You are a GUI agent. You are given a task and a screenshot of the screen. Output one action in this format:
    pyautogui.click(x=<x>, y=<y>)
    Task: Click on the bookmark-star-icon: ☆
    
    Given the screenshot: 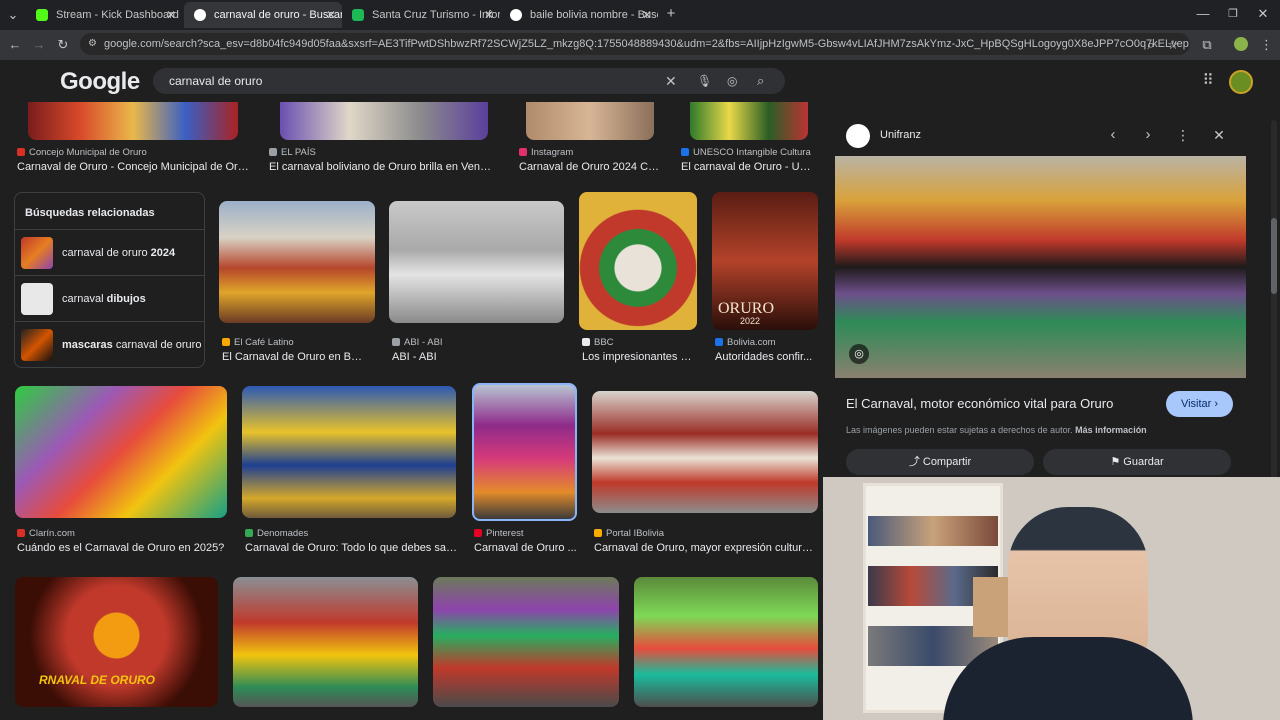 What is the action you would take?
    pyautogui.click(x=1173, y=45)
    